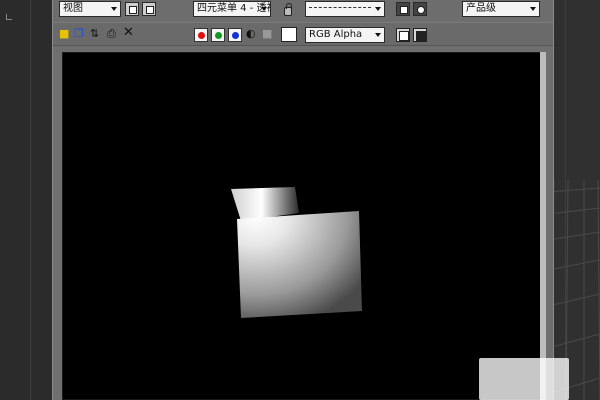 The width and height of the screenshot is (600, 400). I want to click on render-toolbar-top: 视图 四元菜单 4 - 透视 产品级, so click(303, 10).